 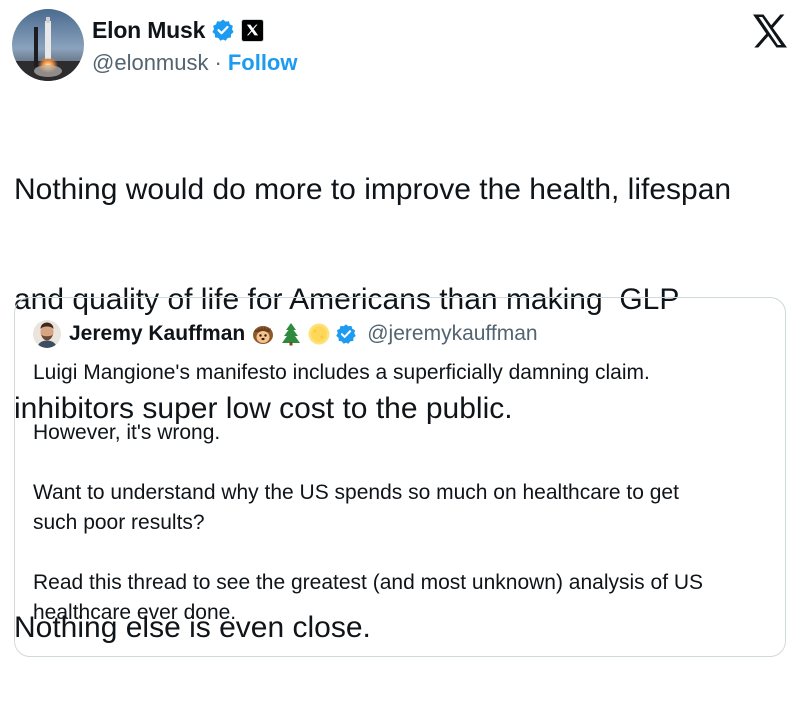 I want to click on evergreen-tree-emoji-icon, so click(x=291, y=334).